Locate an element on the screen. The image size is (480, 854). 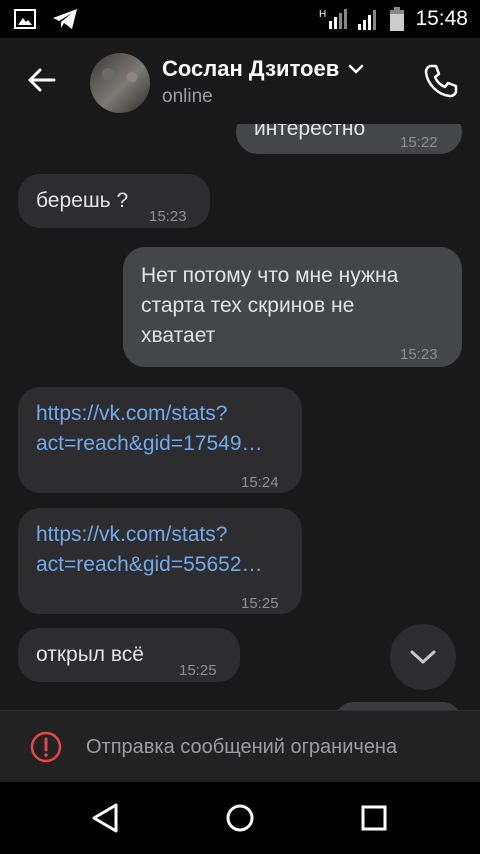
nav-recents-icon is located at coordinates (374, 818).